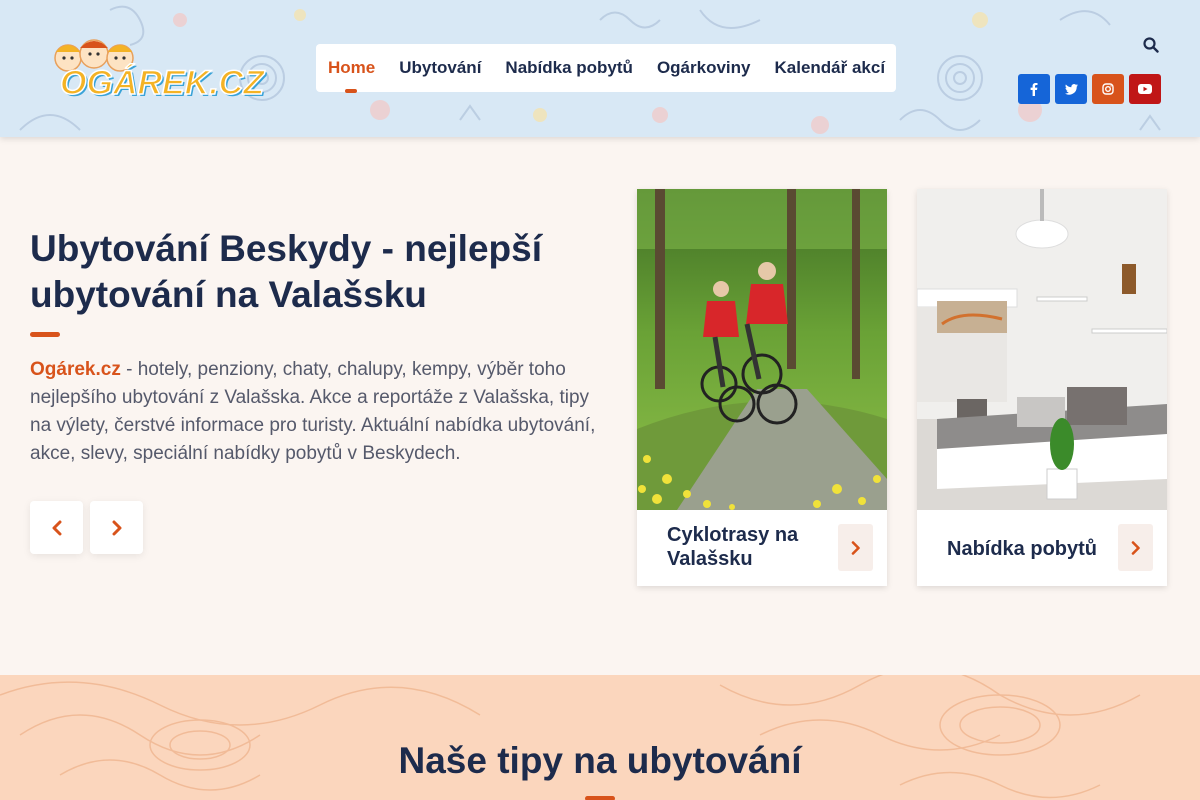 This screenshot has height=800, width=1200. Describe the element at coordinates (733, 547) in the screenshot. I see `card-title: Cyklotrasy na Valašsku` at that location.